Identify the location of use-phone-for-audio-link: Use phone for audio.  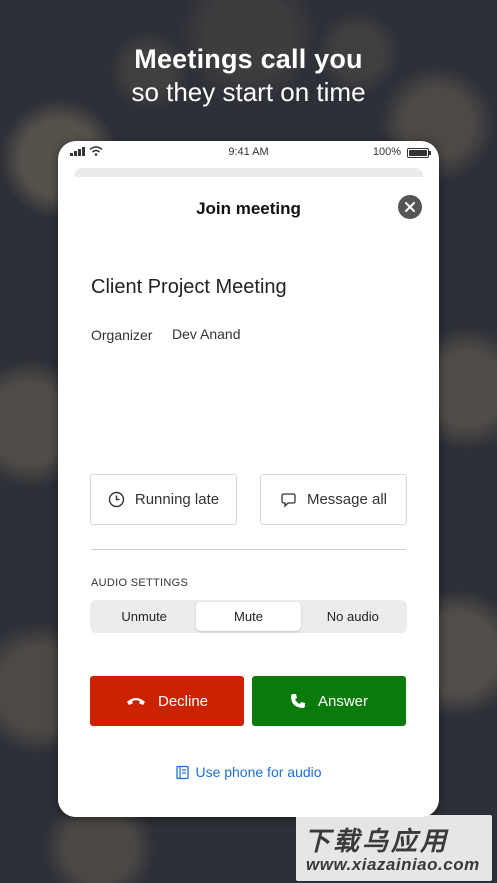
(248, 772).